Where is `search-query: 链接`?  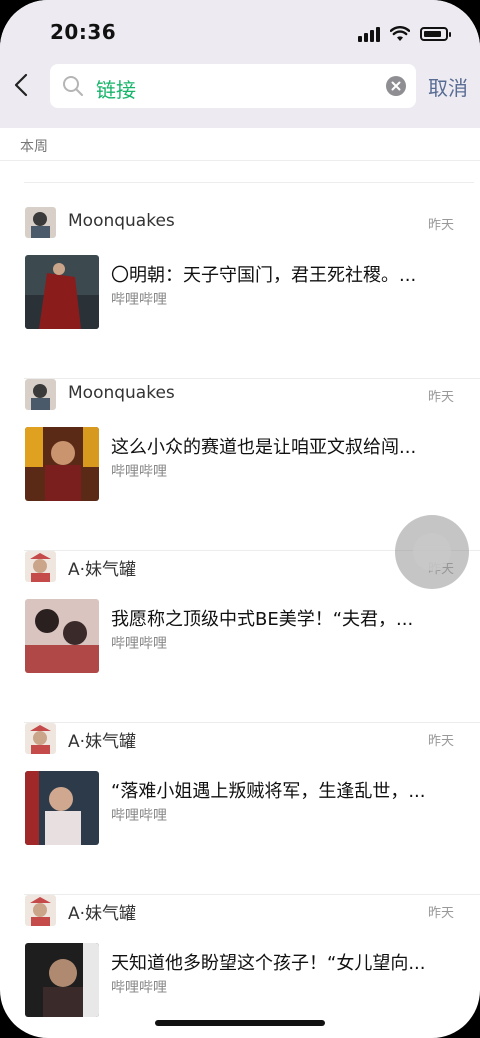
search-query: 链接 is located at coordinates (116, 88).